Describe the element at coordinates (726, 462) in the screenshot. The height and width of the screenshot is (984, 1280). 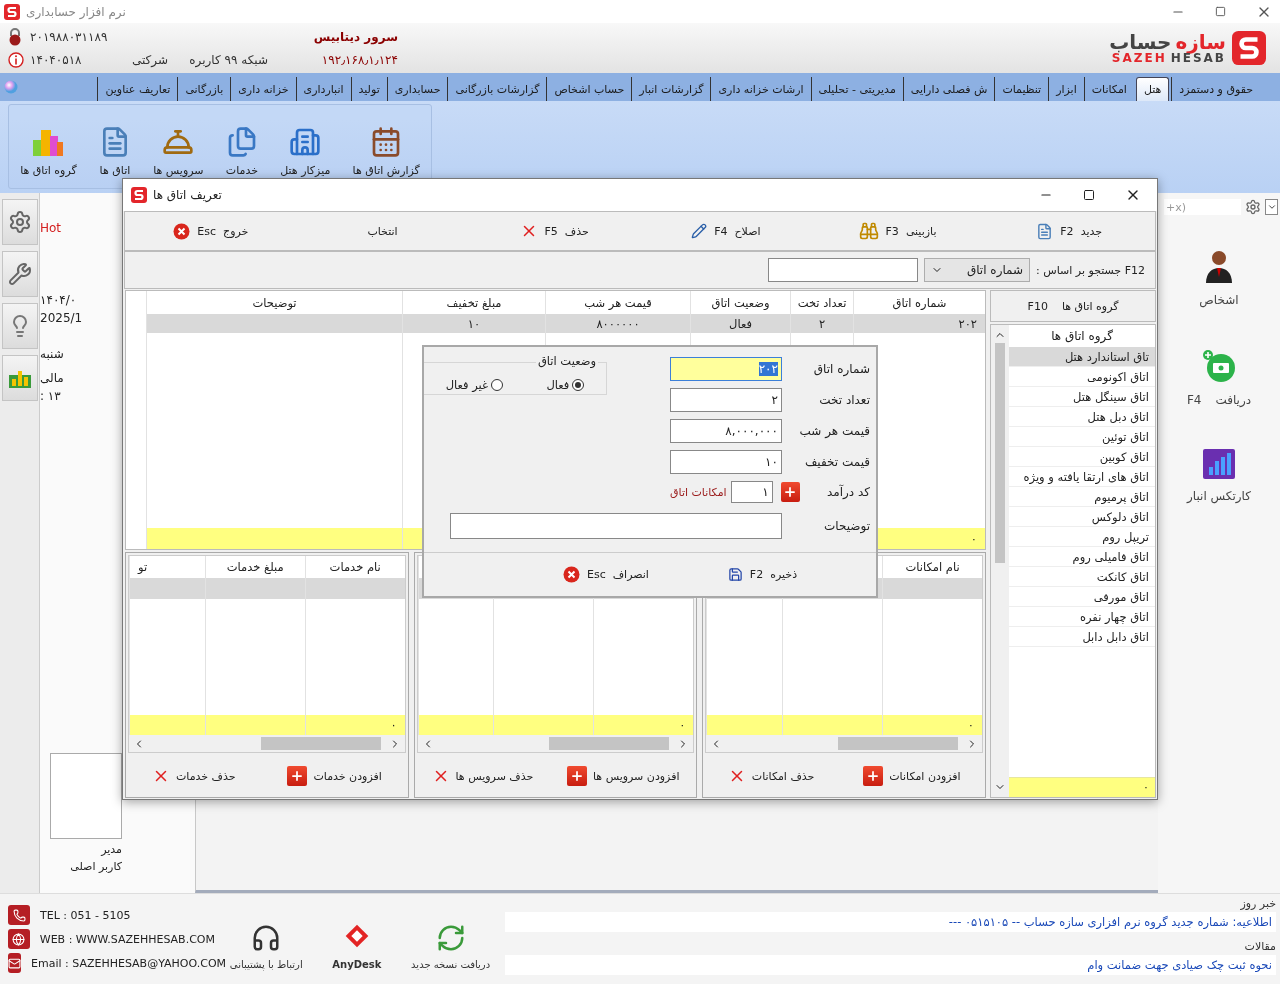
I see `input-field: ۱۰` at that location.